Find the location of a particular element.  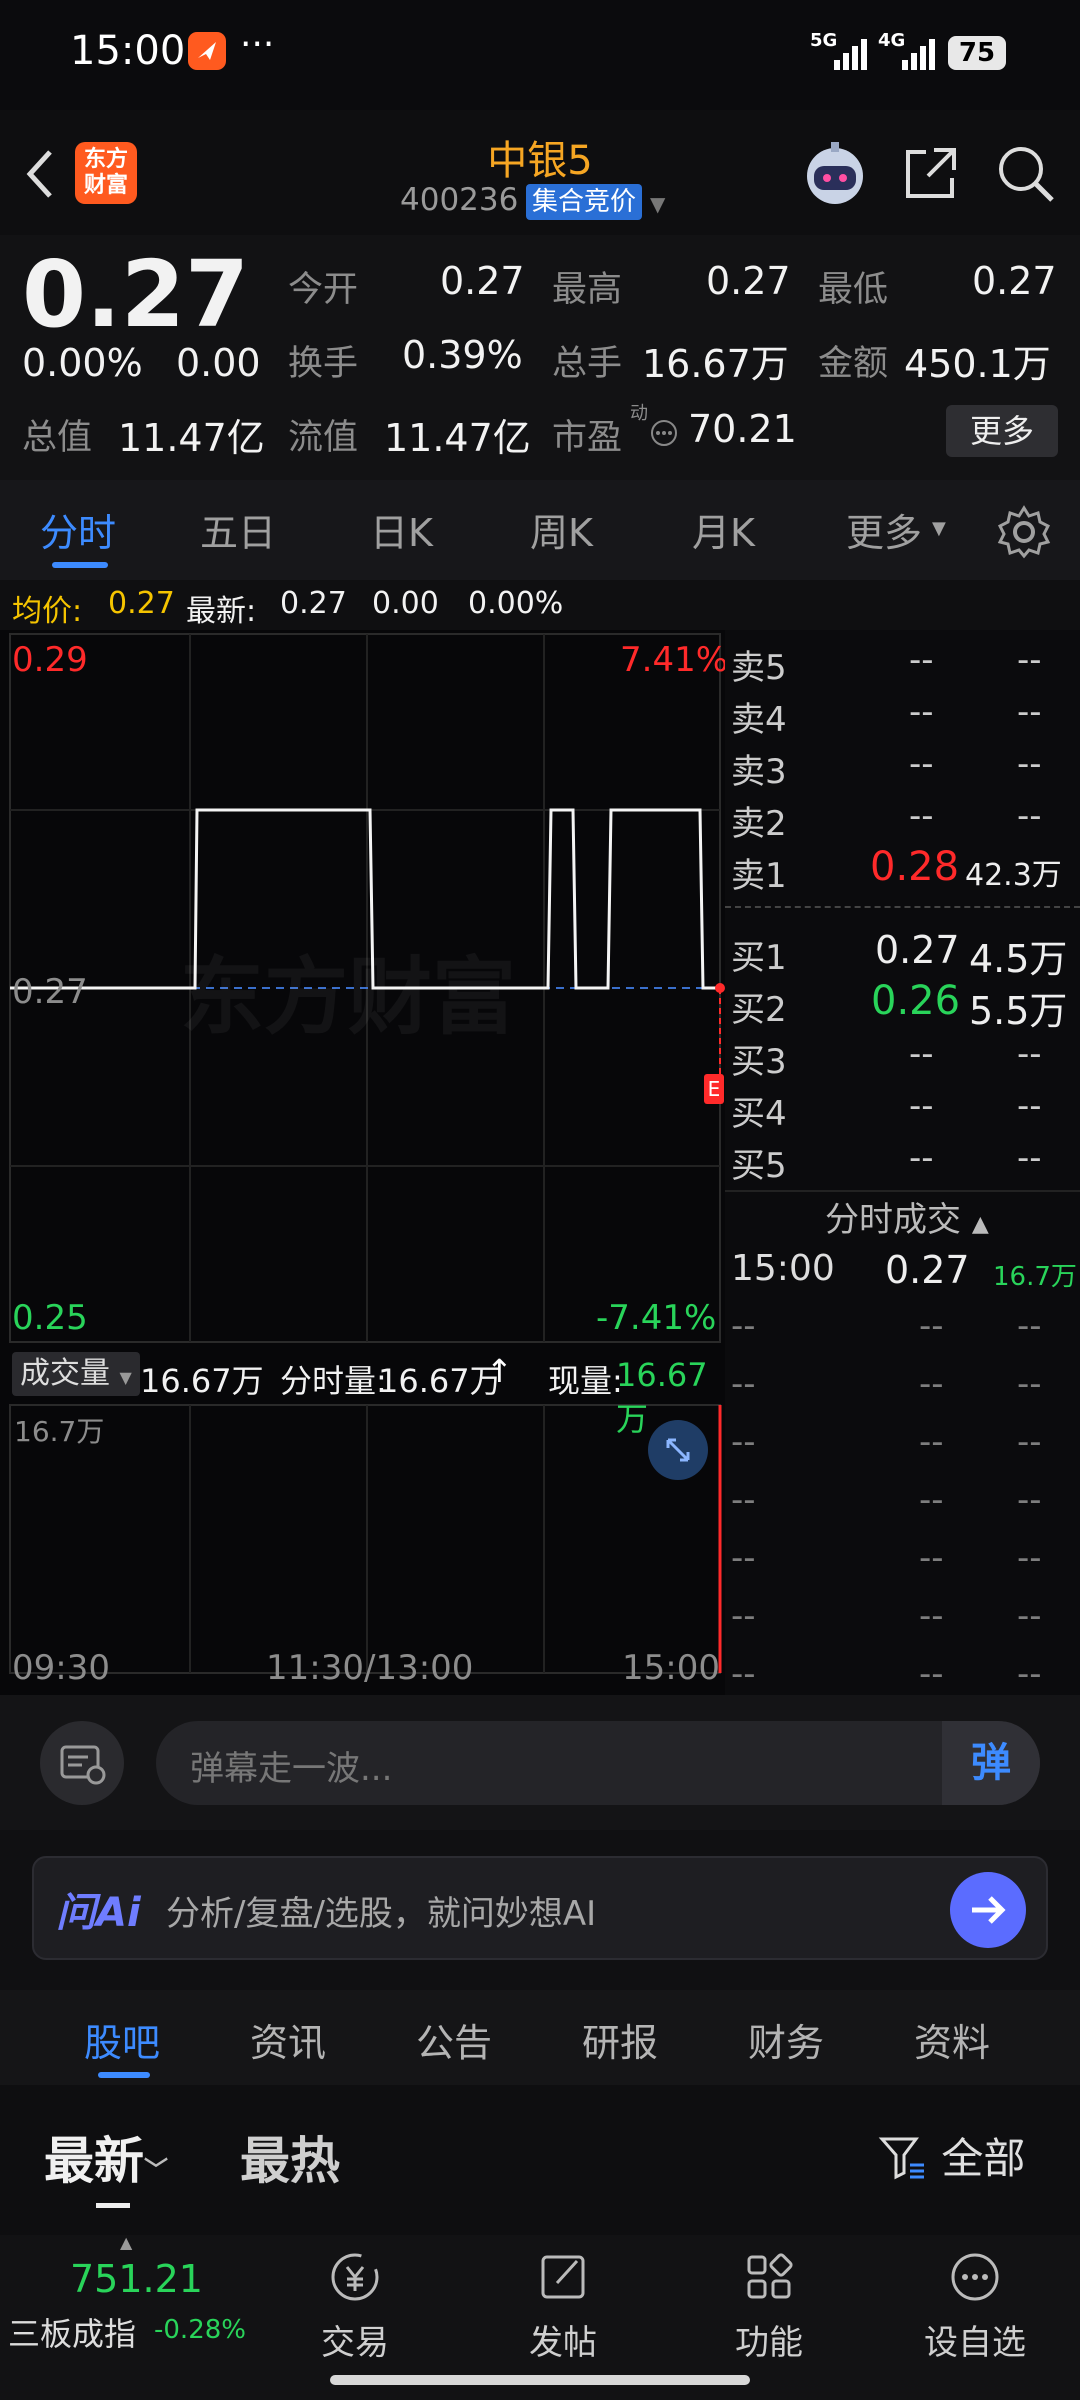

back-arrow-icon is located at coordinates (40, 176).